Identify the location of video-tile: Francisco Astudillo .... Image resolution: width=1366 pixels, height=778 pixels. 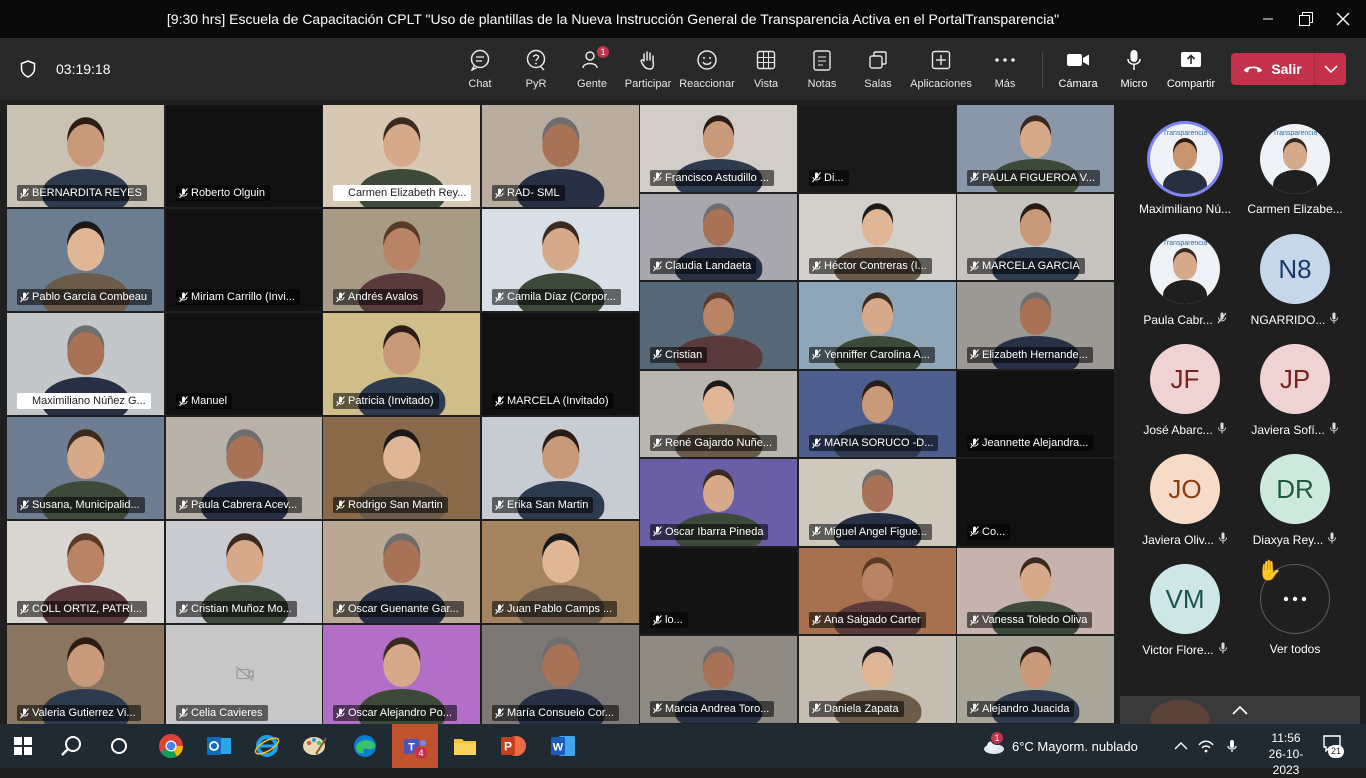
(718, 148).